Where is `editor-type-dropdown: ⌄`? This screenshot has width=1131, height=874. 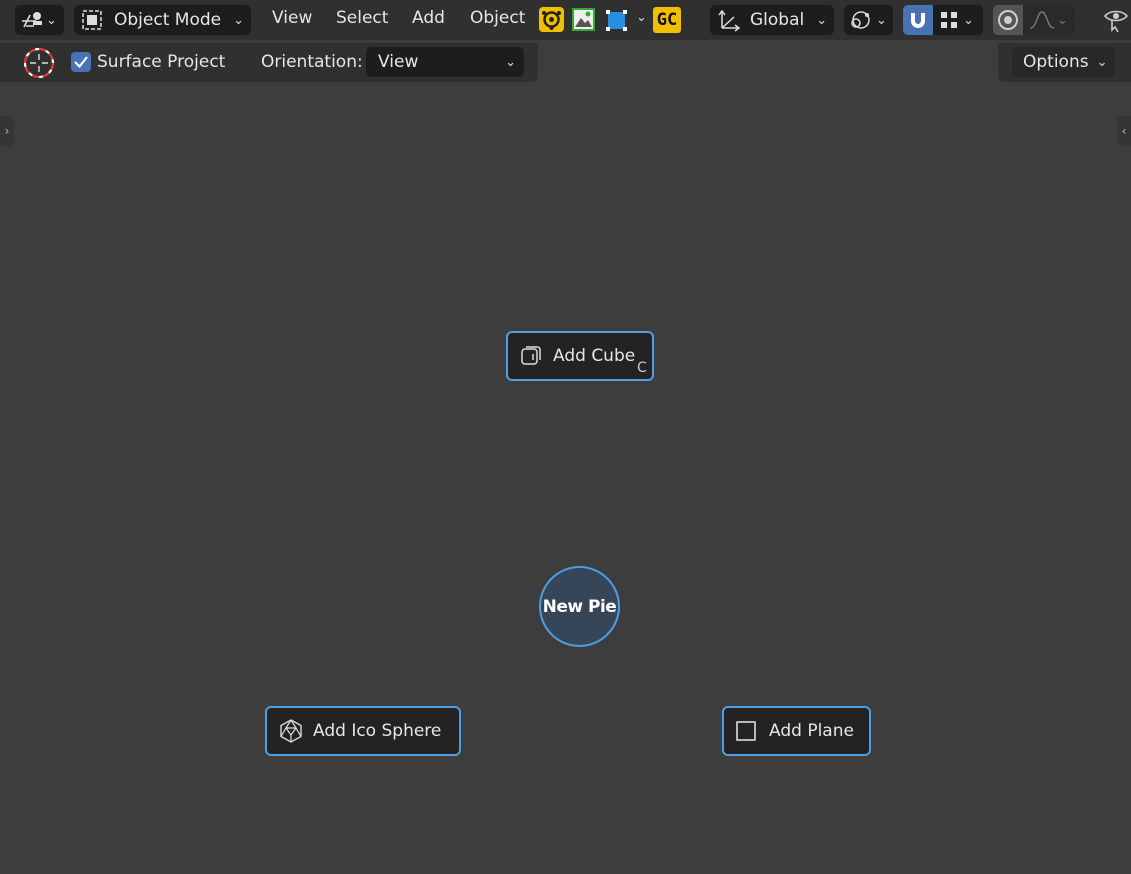 editor-type-dropdown: ⌄ is located at coordinates (39, 20).